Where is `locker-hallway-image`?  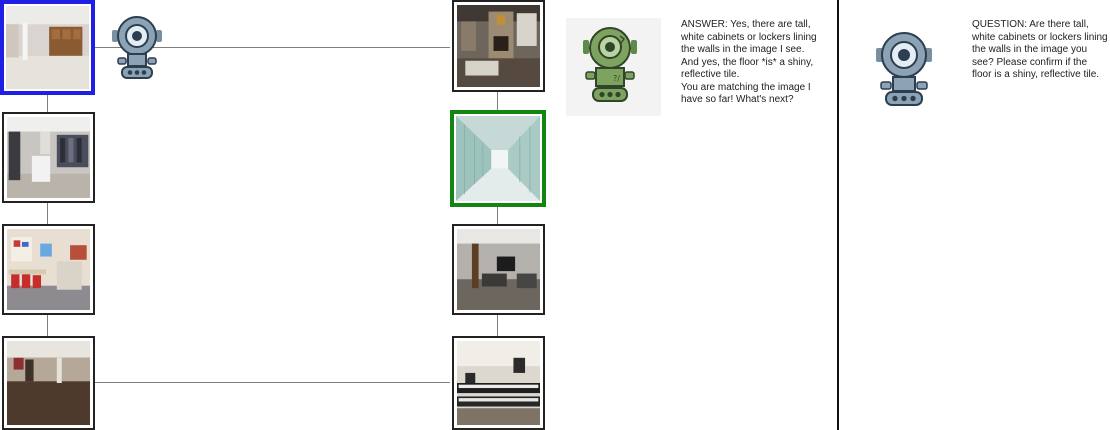
locker-hallway-image is located at coordinates (498, 158).